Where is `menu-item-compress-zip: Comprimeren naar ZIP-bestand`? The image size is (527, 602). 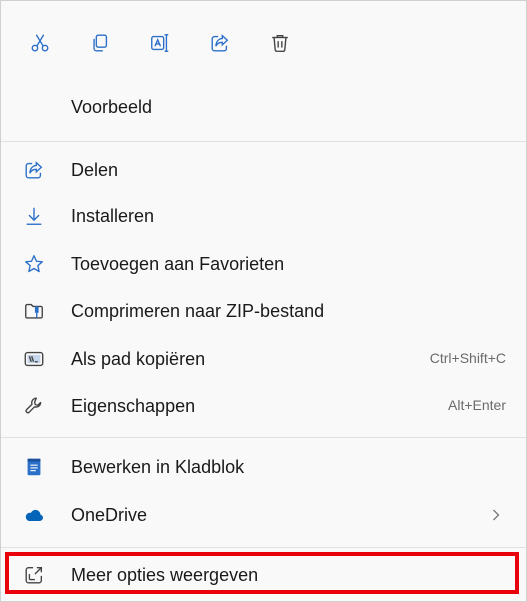
menu-item-compress-zip: Comprimeren naar ZIP-bestand is located at coordinates (264, 311).